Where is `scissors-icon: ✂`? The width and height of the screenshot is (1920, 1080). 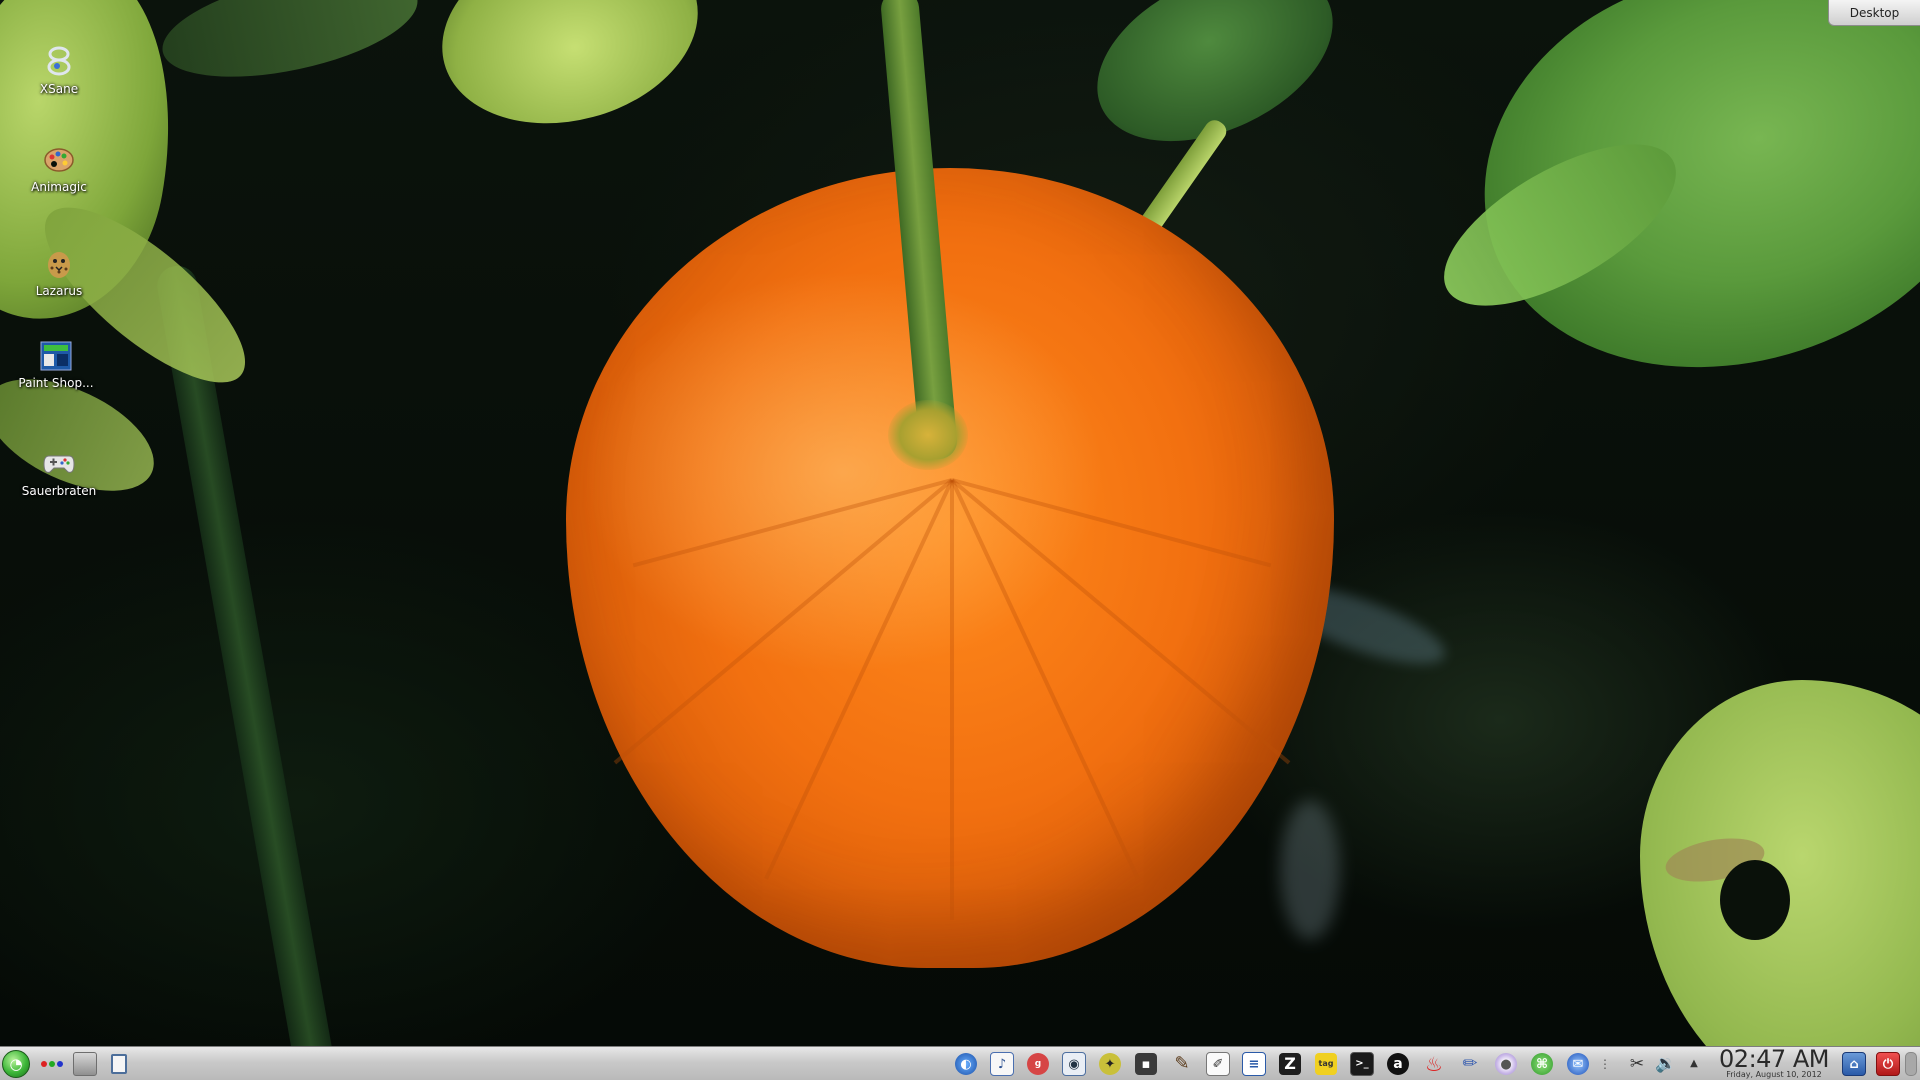 scissors-icon: ✂ is located at coordinates (1637, 1063).